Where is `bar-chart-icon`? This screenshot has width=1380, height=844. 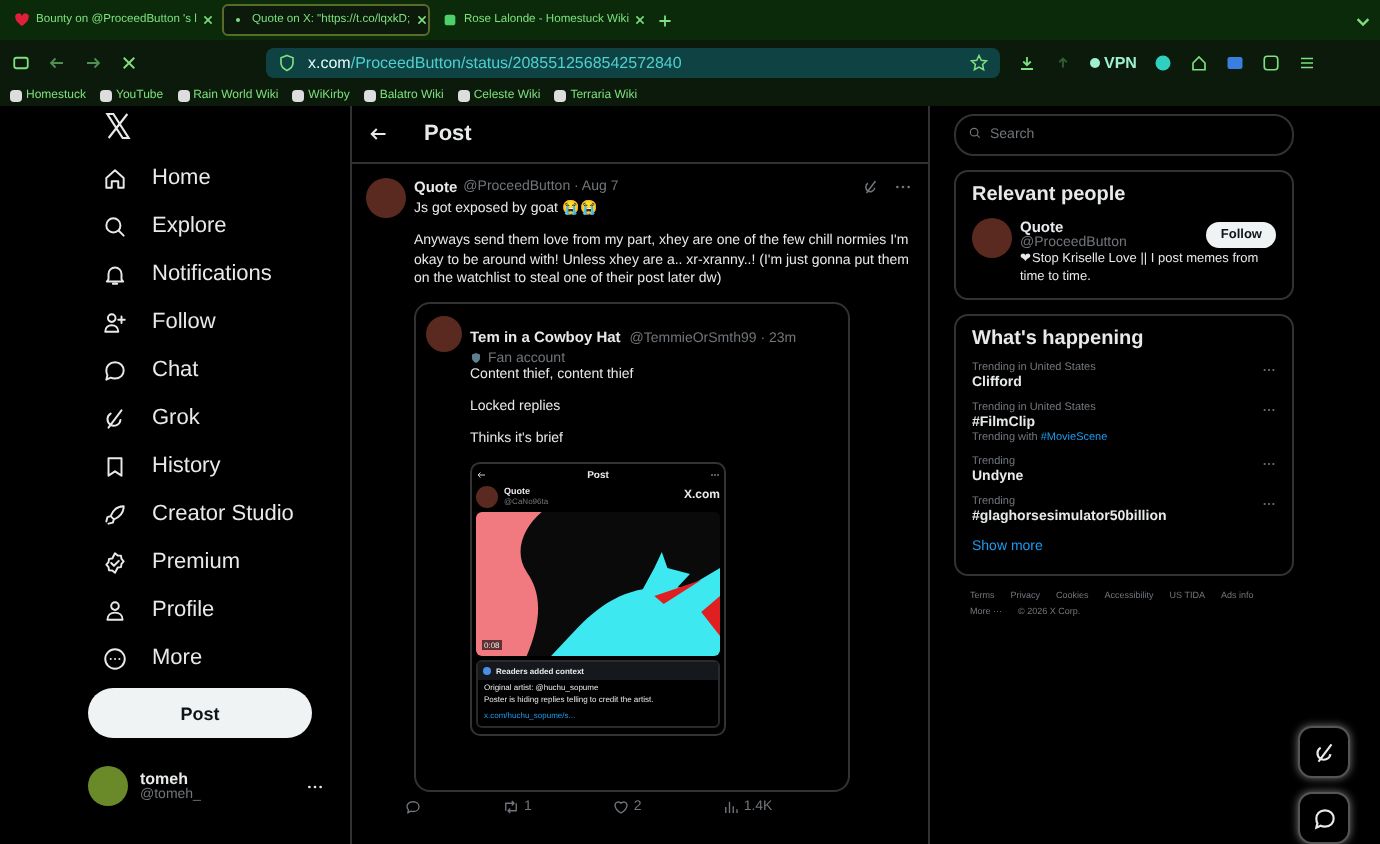 bar-chart-icon is located at coordinates (730, 806).